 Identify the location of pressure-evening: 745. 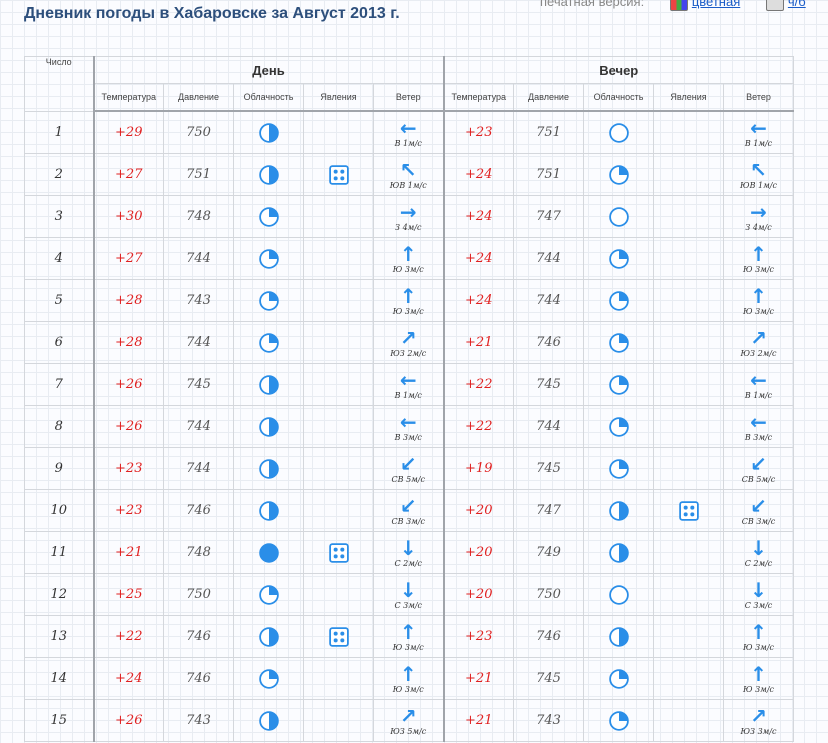
(548, 384).